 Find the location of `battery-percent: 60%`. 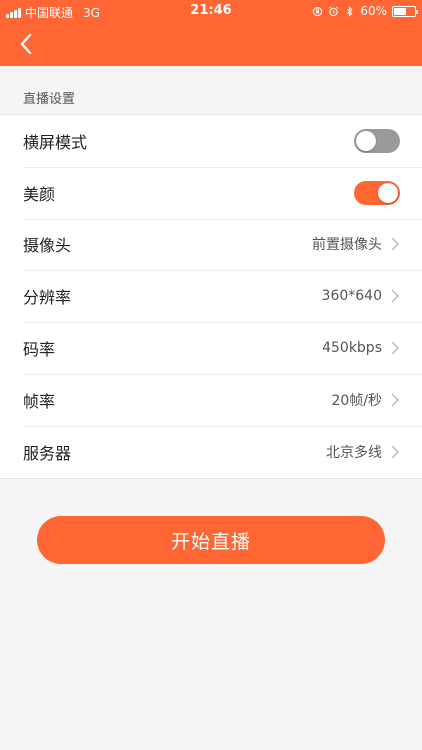

battery-percent: 60% is located at coordinates (373, 11).